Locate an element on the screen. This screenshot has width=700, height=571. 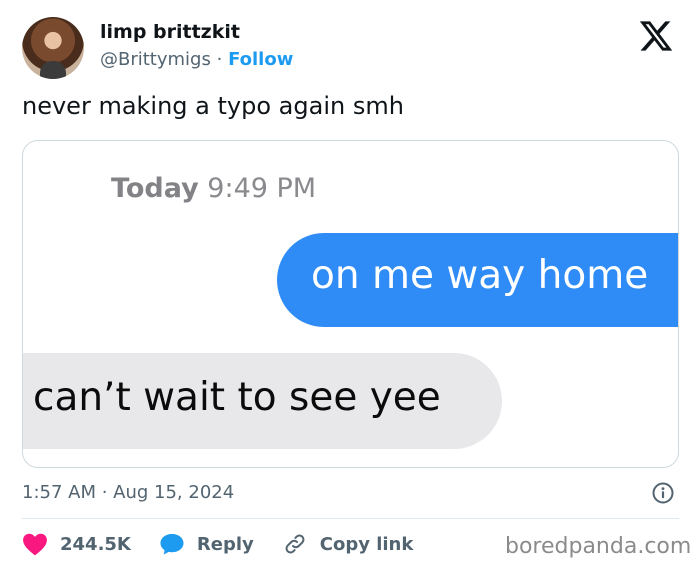
author-handle: @Brittymigs is located at coordinates (155, 59).